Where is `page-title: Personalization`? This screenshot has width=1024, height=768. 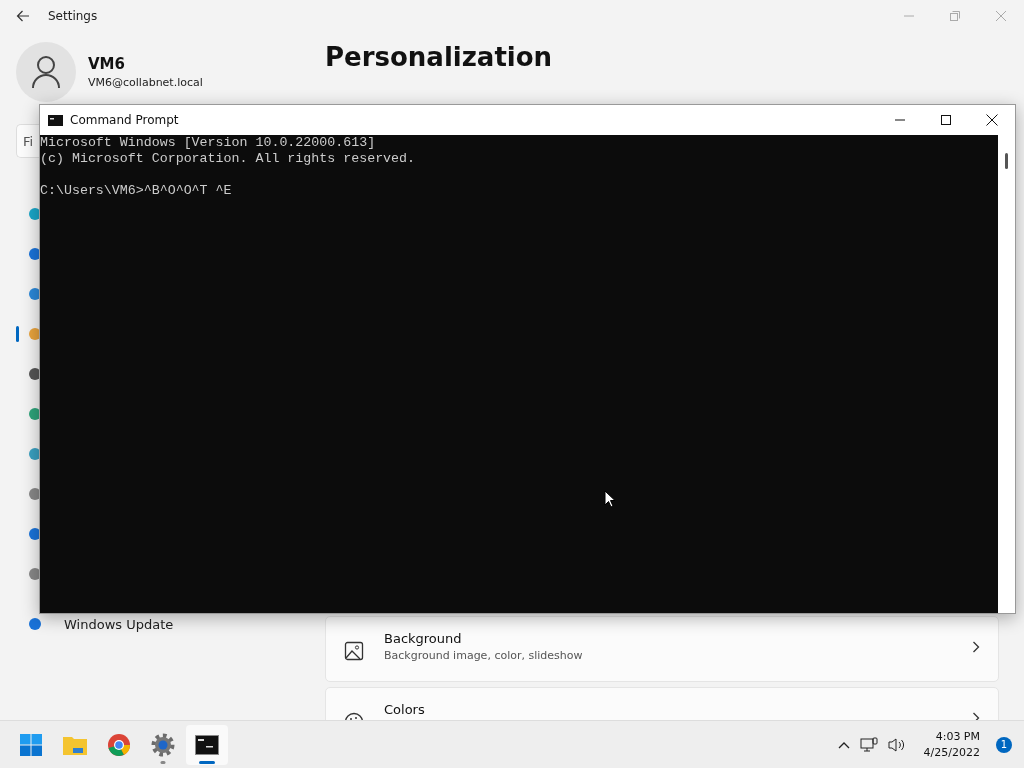
page-title: Personalization is located at coordinates (439, 58).